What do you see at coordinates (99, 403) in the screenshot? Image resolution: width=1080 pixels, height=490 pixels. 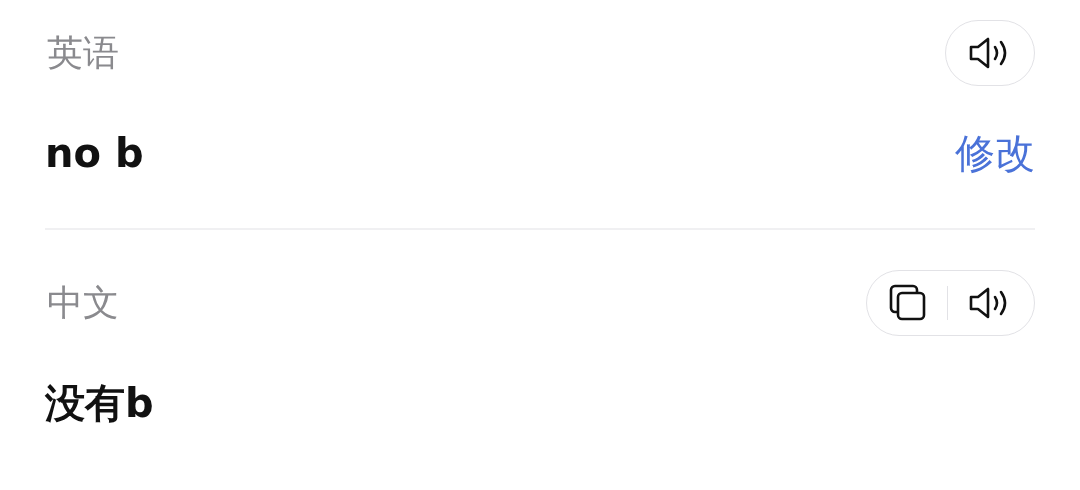 I see `translation-text: 没有b` at bounding box center [99, 403].